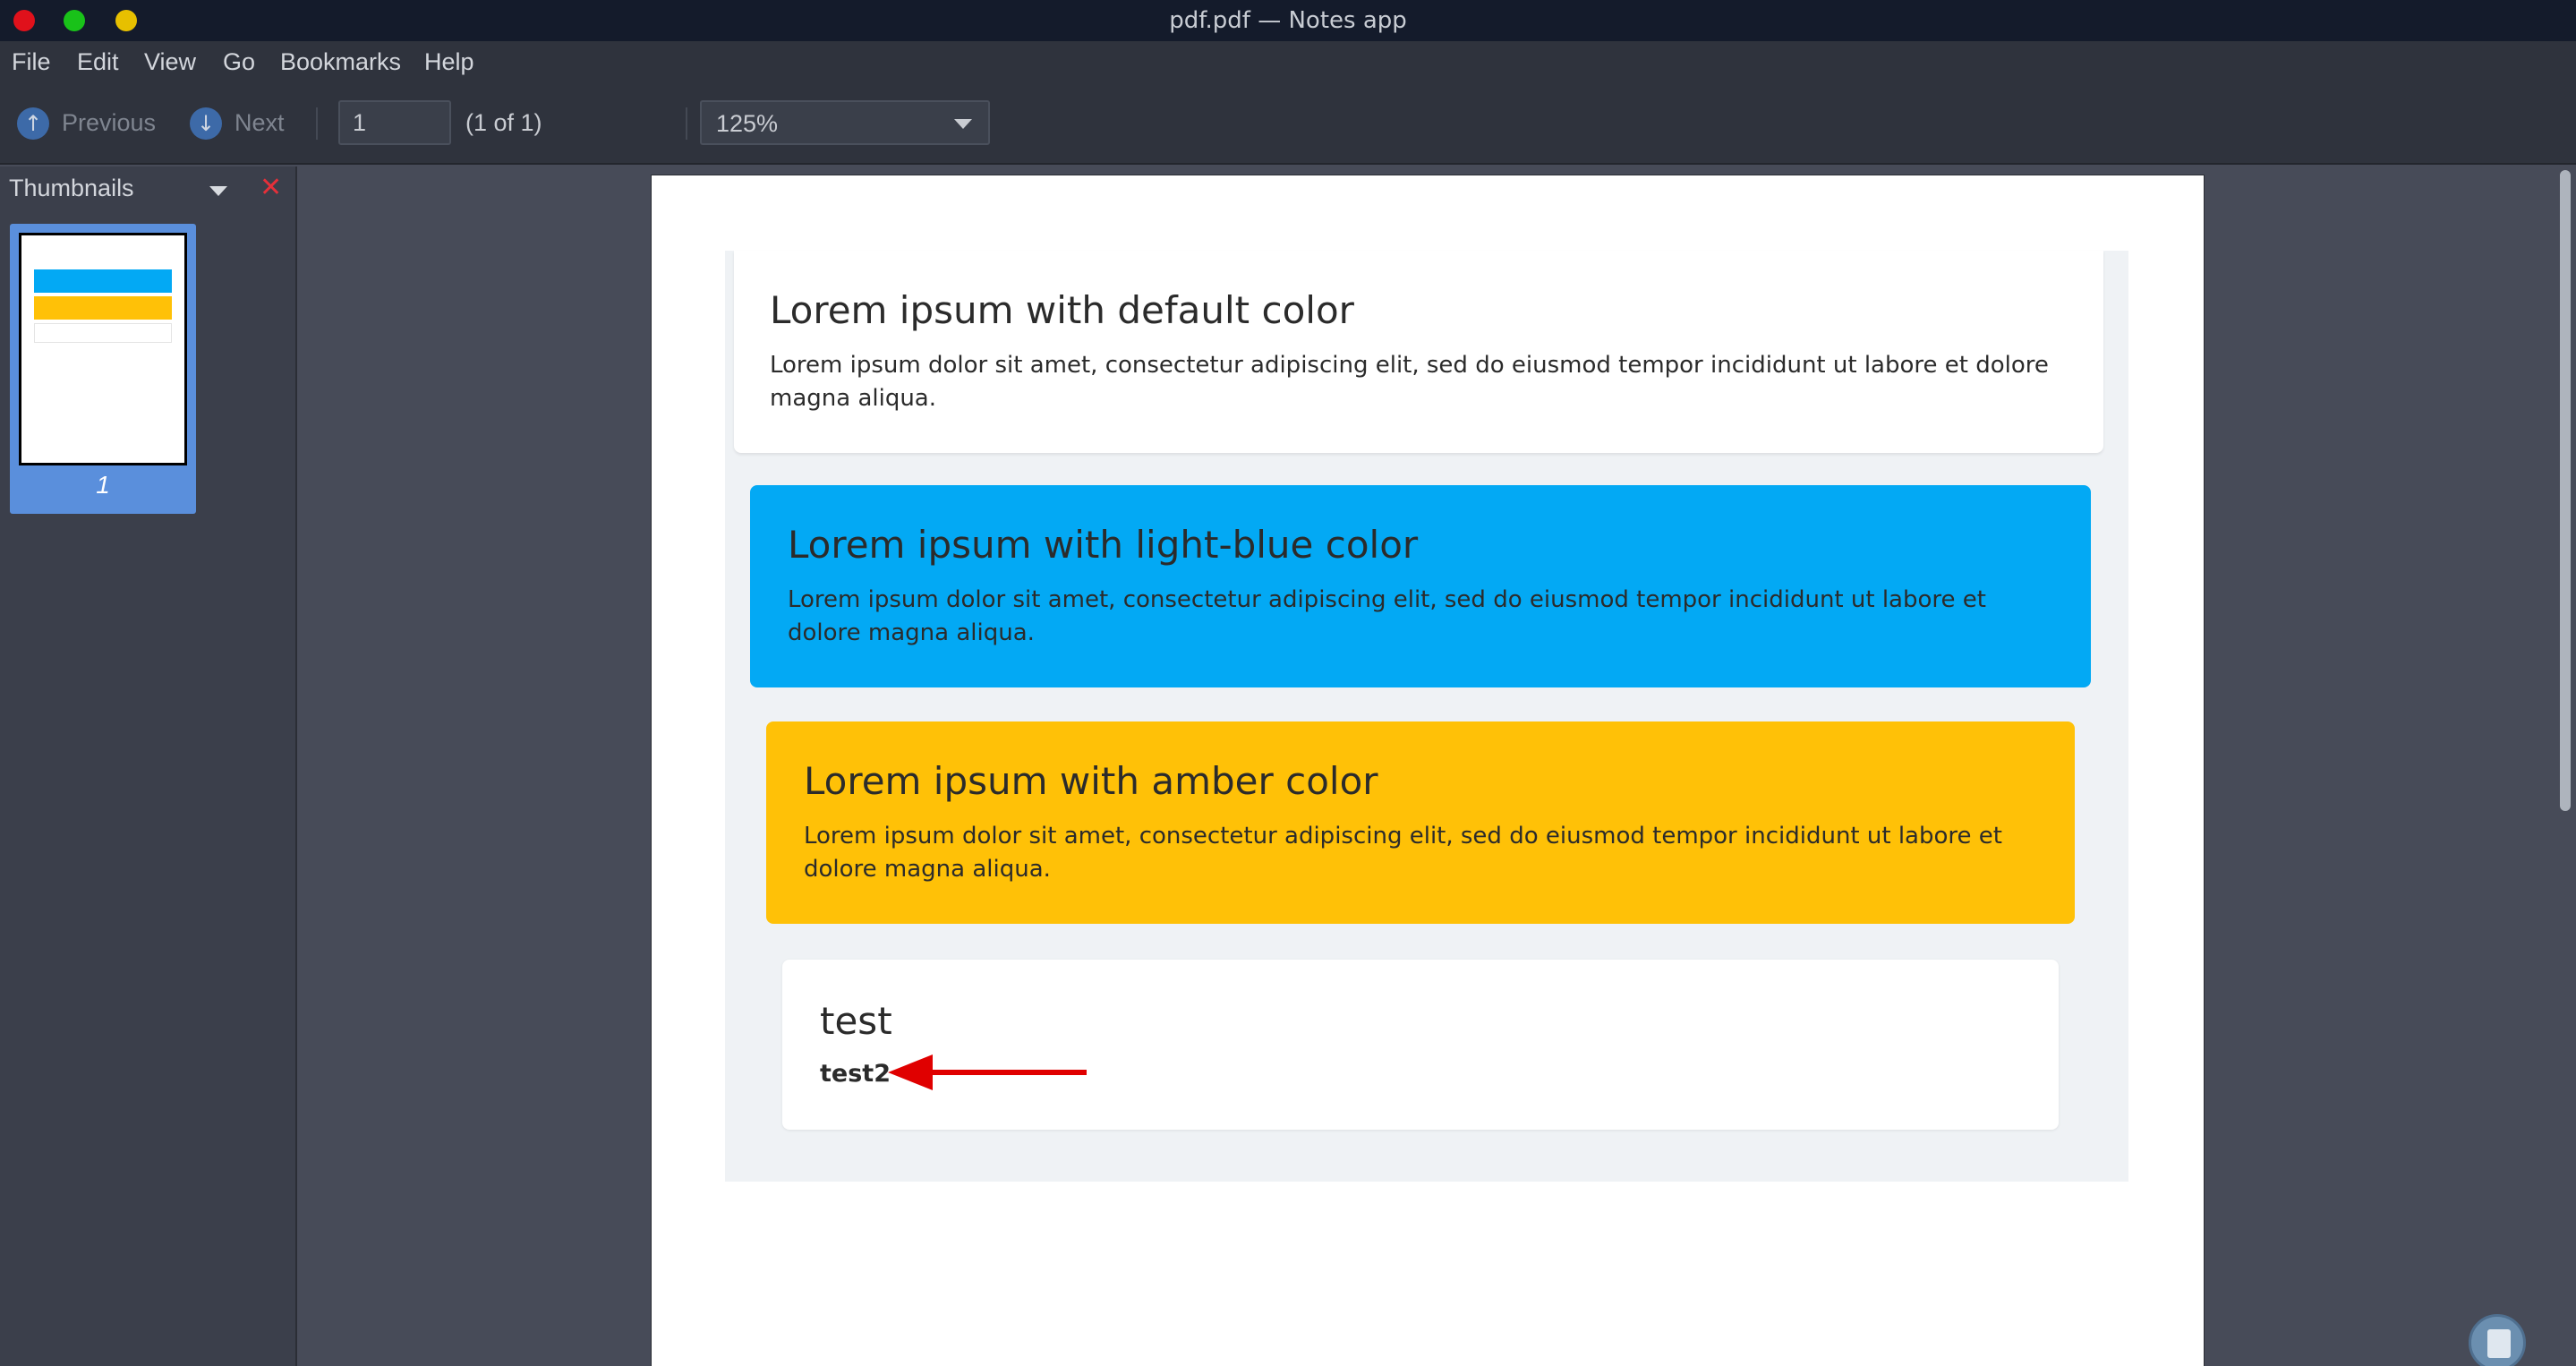 The image size is (2576, 1366). Describe the element at coordinates (1062, 310) in the screenshot. I see `card-title: Lorem ipsum with default color` at that location.